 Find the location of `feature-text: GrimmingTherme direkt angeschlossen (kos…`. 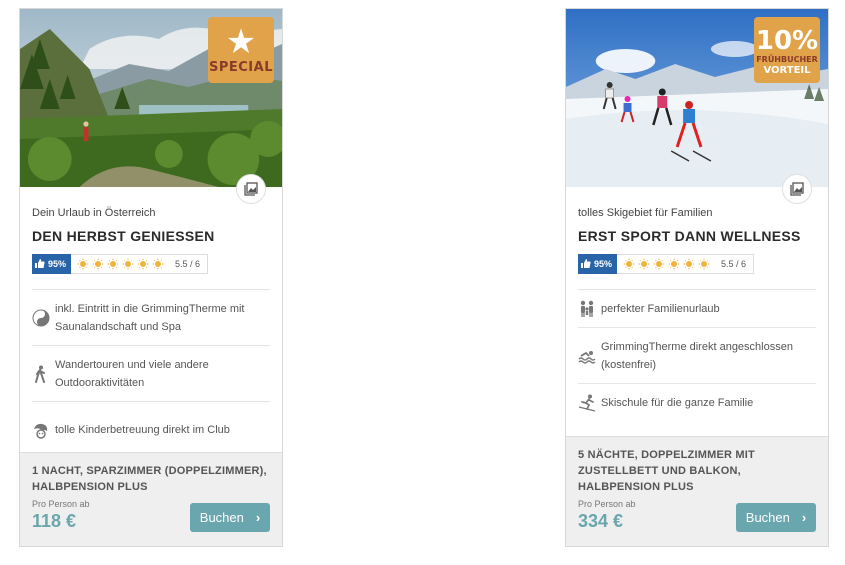

feature-text: GrimmingTherme direkt angeschlossen (kos… is located at coordinates (697, 355).